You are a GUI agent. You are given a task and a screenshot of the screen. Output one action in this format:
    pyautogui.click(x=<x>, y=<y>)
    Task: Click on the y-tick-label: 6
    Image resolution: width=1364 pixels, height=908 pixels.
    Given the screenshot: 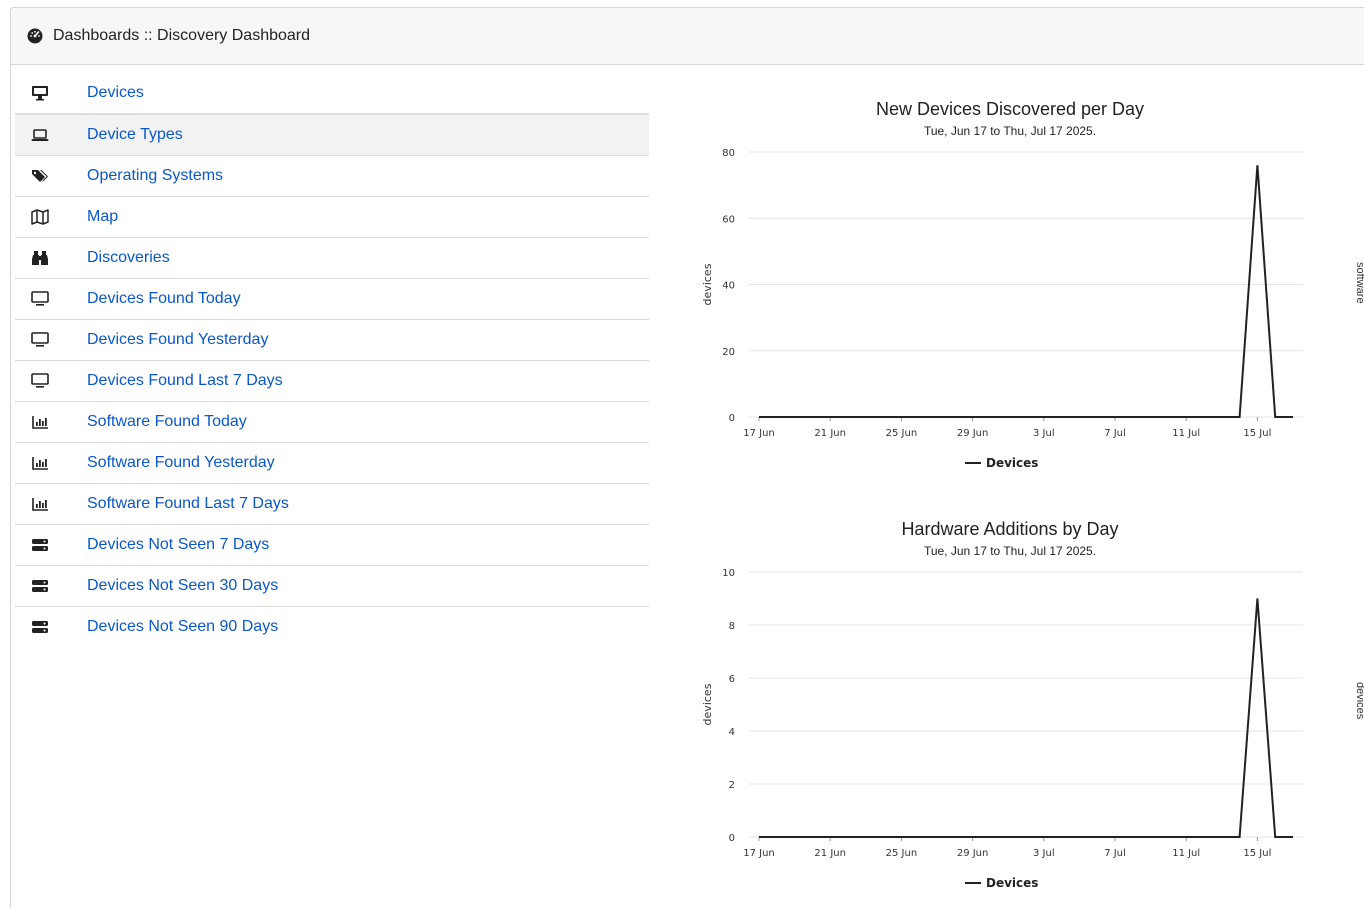 What is the action you would take?
    pyautogui.click(x=732, y=679)
    